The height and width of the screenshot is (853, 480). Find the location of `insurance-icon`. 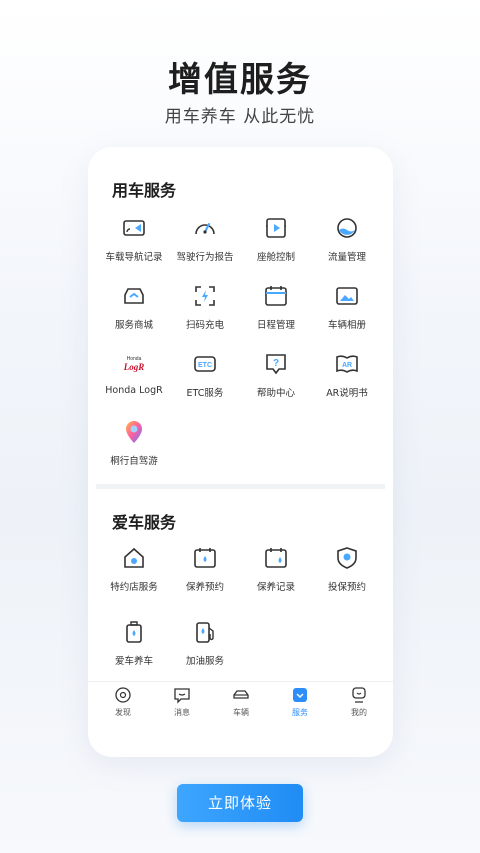

insurance-icon is located at coordinates (347, 558).